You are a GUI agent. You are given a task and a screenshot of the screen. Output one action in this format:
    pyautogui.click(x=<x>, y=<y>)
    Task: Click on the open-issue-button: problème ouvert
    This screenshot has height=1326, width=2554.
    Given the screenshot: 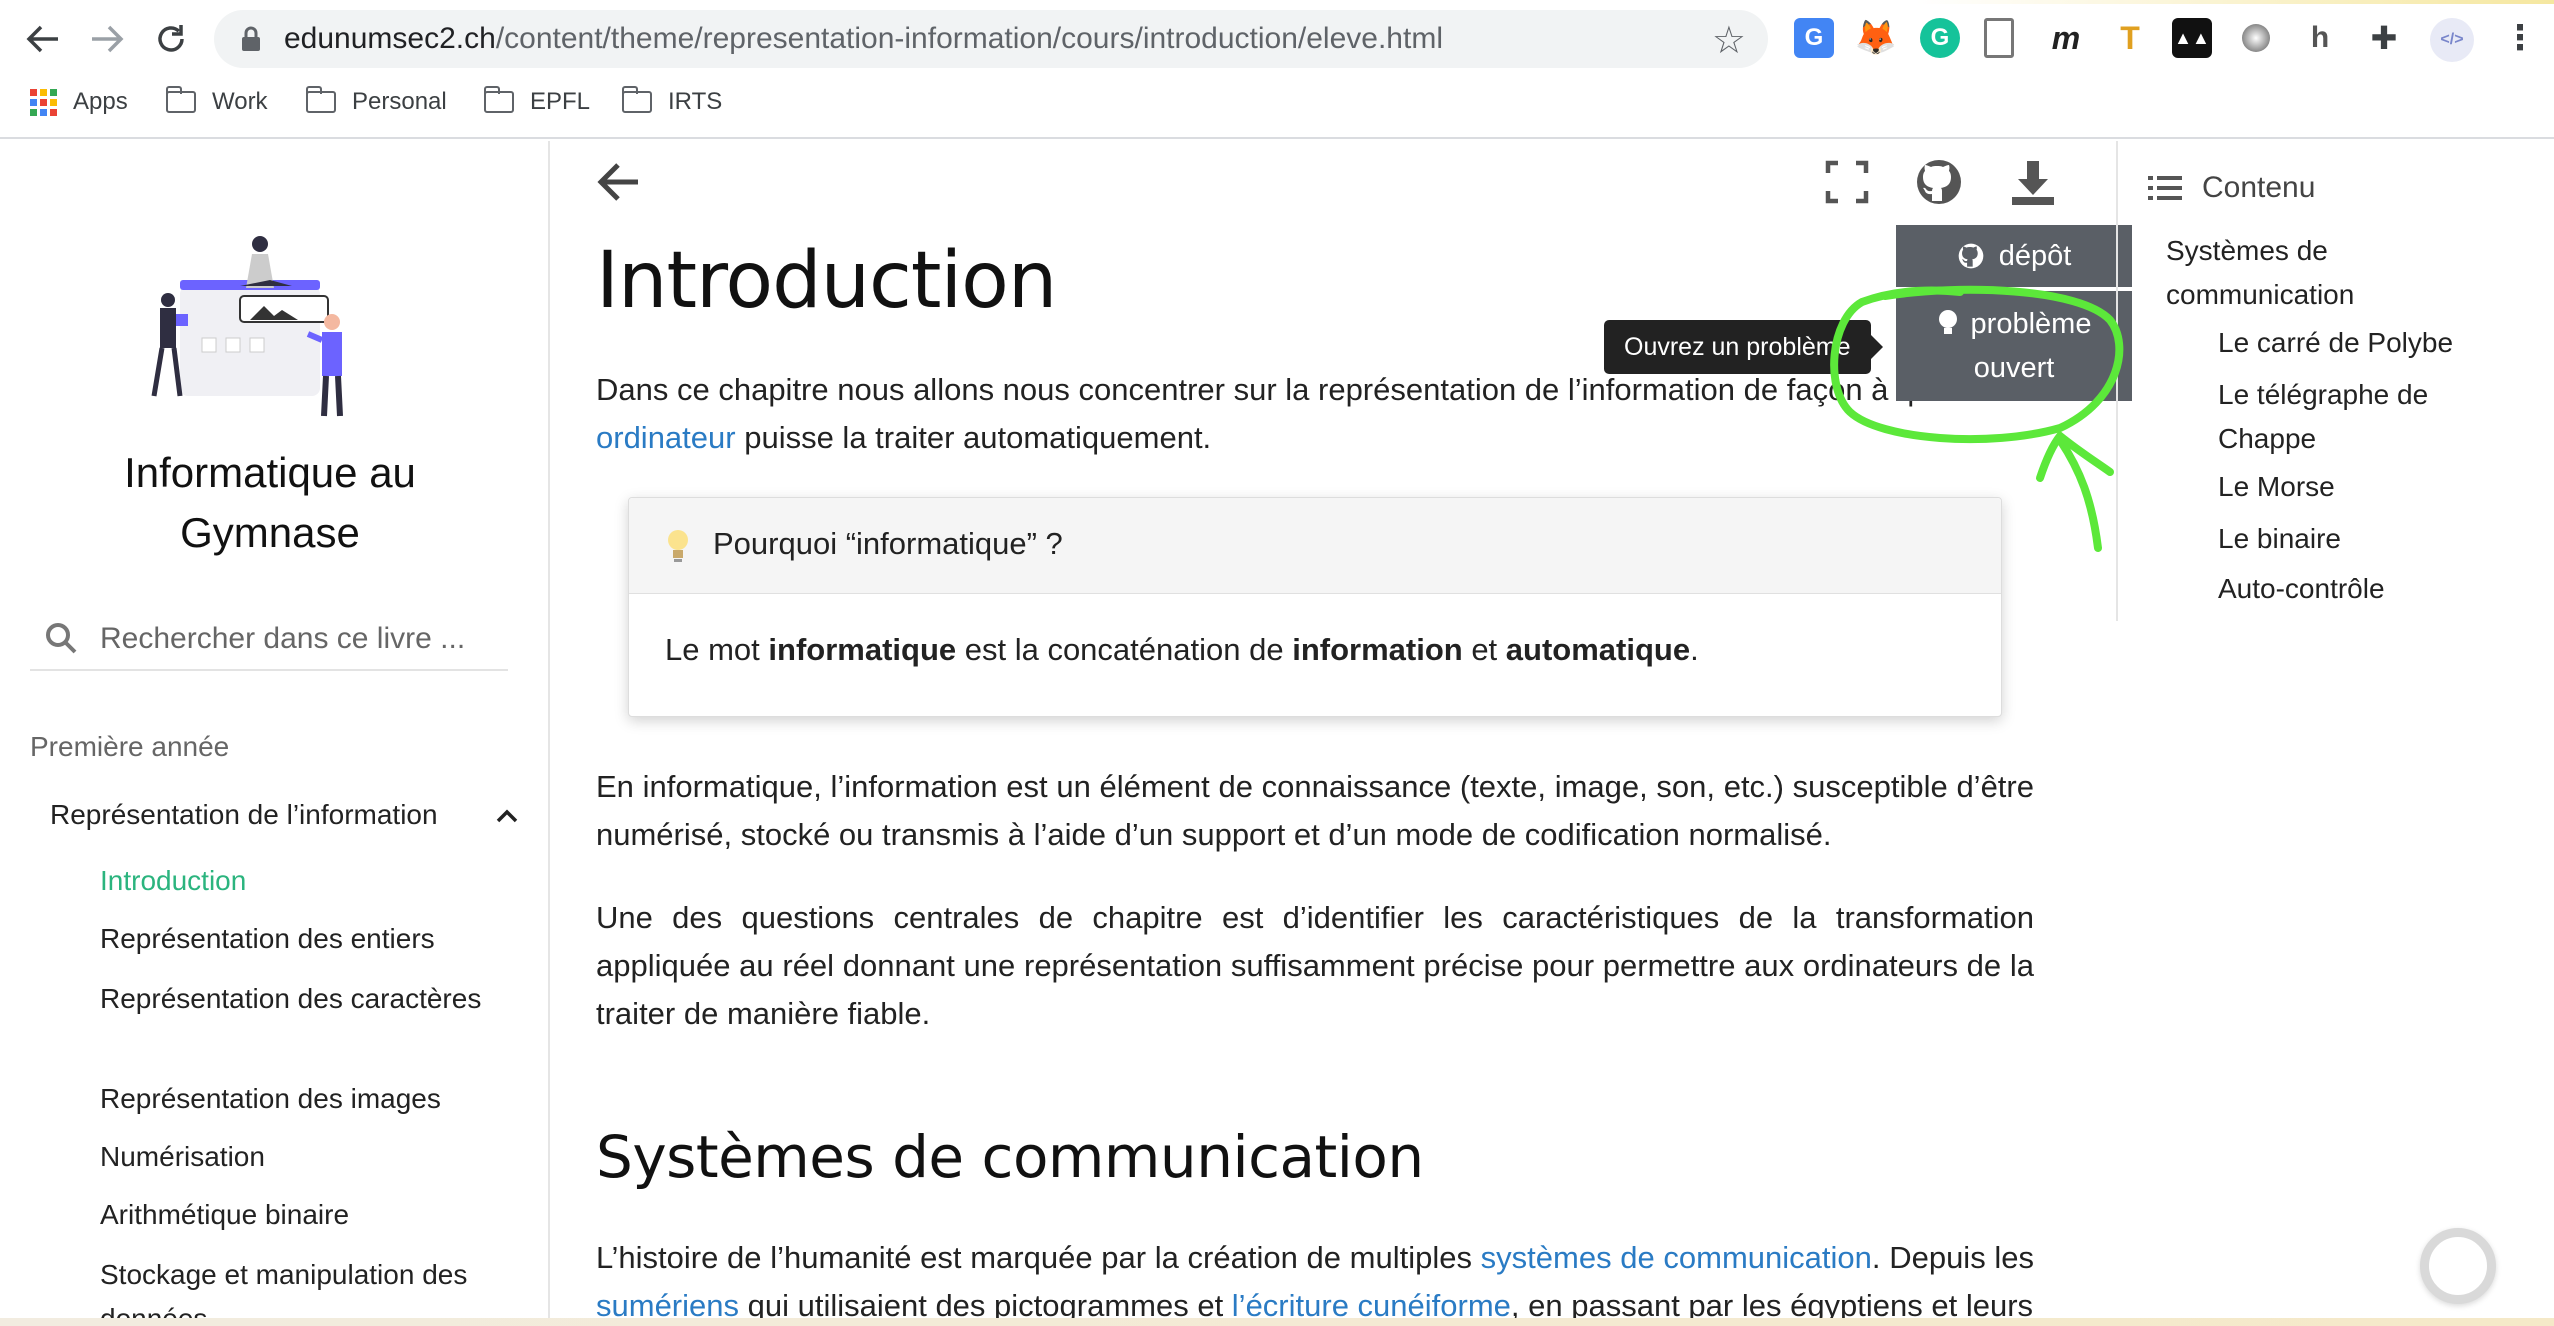 What is the action you would take?
    pyautogui.click(x=2014, y=346)
    